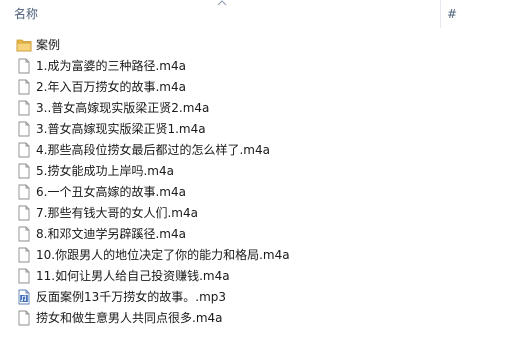  Describe the element at coordinates (133, 275) in the screenshot. I see `file-name: 11.如何让男人给自己投资赚钱.m4a` at that location.